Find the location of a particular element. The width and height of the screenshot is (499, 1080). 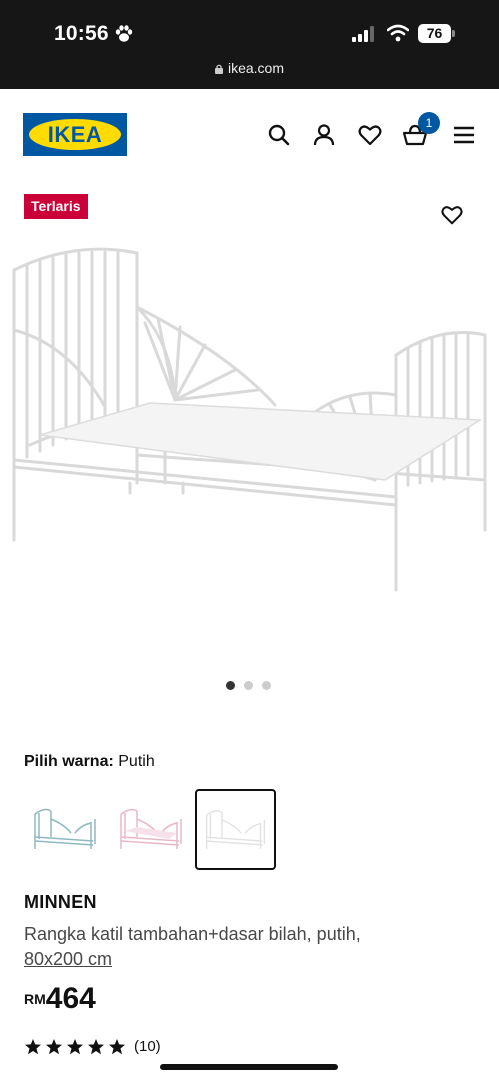

logo-text: IKEA is located at coordinates (75, 134).